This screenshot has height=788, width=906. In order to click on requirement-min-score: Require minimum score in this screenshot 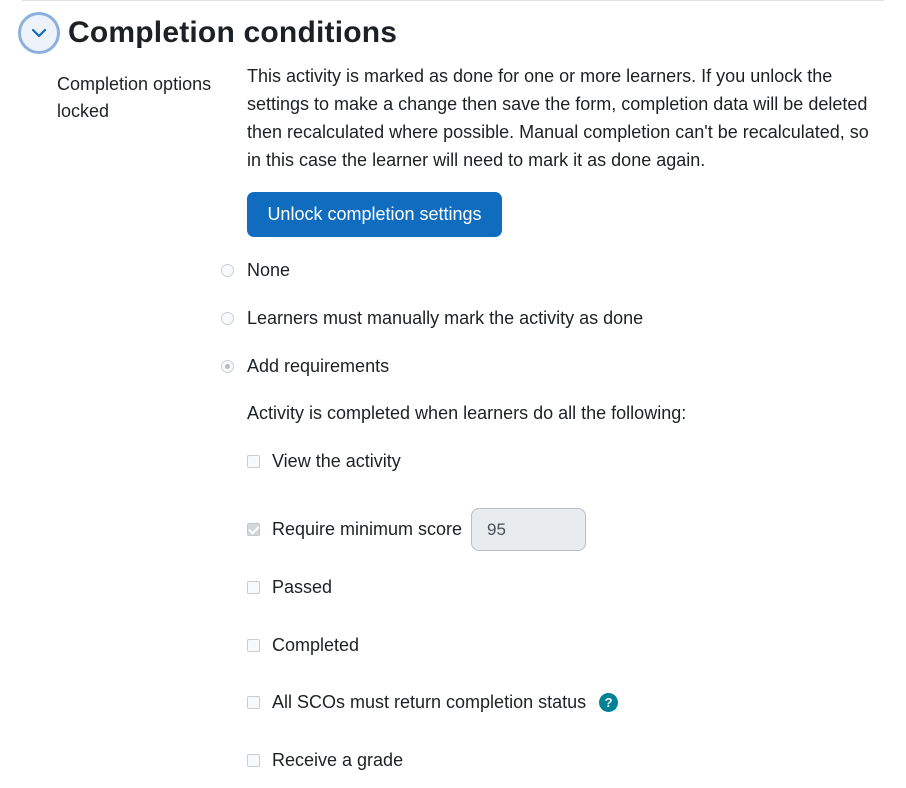, I will do `click(354, 529)`.